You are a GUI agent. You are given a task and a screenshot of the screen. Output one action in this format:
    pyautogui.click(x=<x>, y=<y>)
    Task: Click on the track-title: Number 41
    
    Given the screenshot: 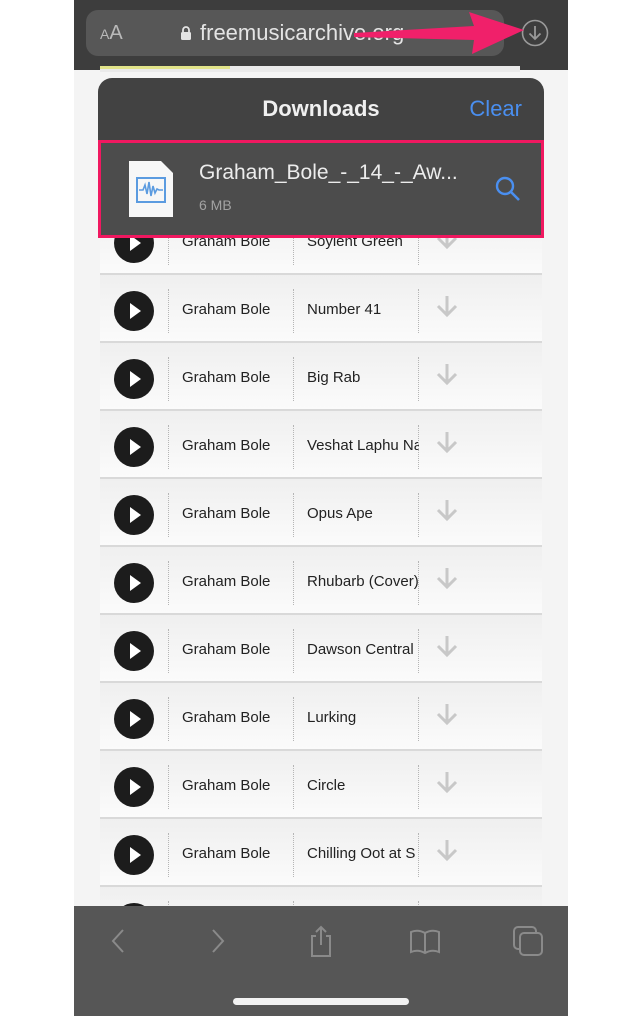 What is the action you would take?
    pyautogui.click(x=363, y=309)
    